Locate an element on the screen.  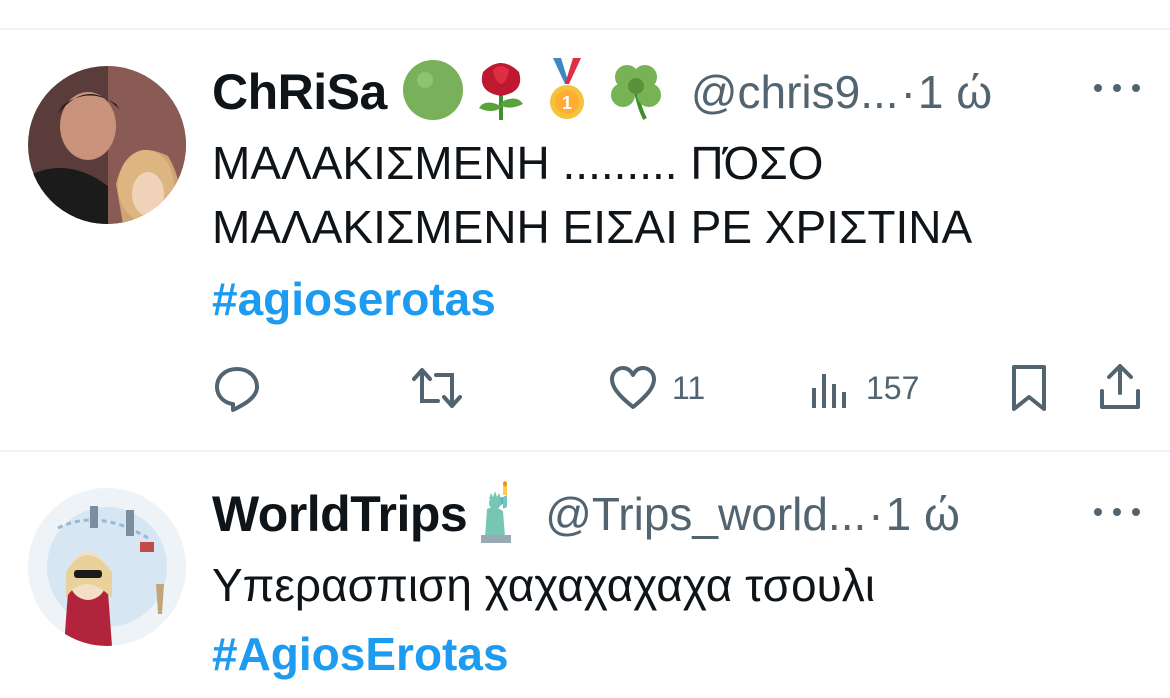
medal-icon: 1 is located at coordinates (567, 92).